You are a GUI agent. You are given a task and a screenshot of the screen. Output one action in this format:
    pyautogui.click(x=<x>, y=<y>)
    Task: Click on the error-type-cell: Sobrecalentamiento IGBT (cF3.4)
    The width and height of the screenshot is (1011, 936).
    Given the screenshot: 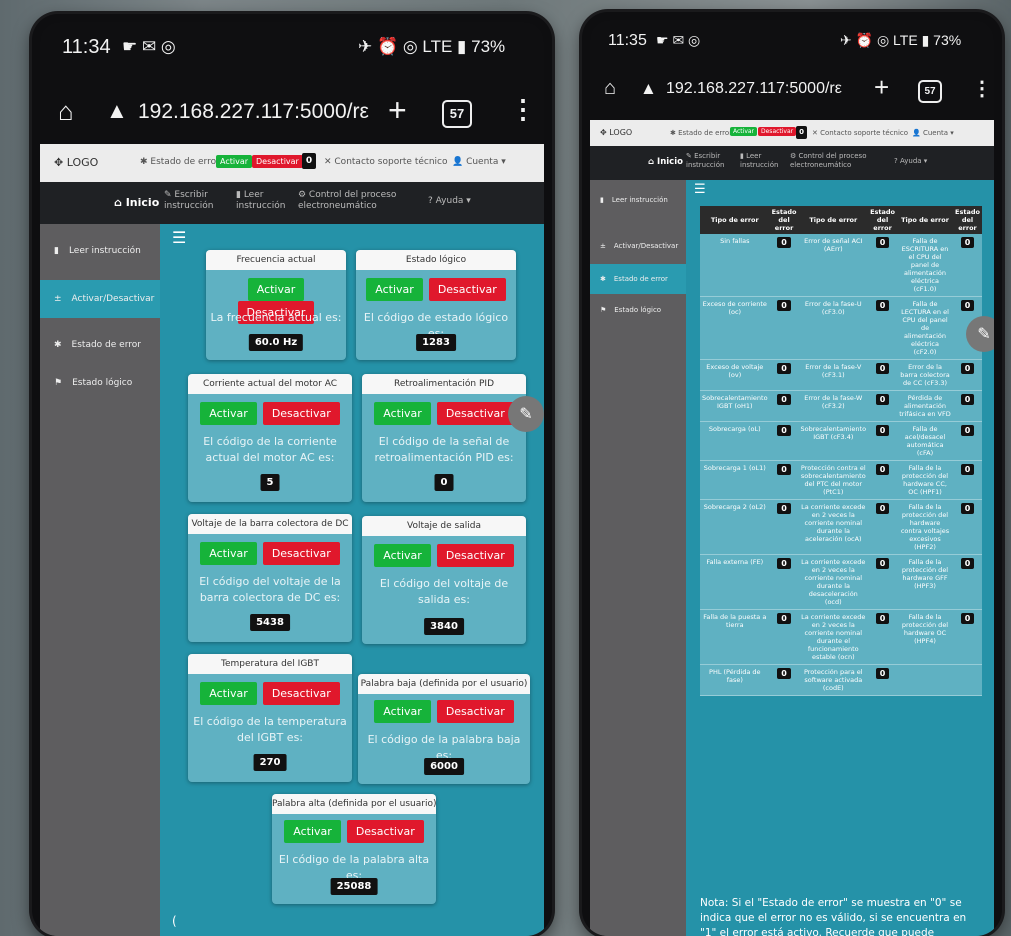 What is the action you would take?
    pyautogui.click(x=833, y=441)
    